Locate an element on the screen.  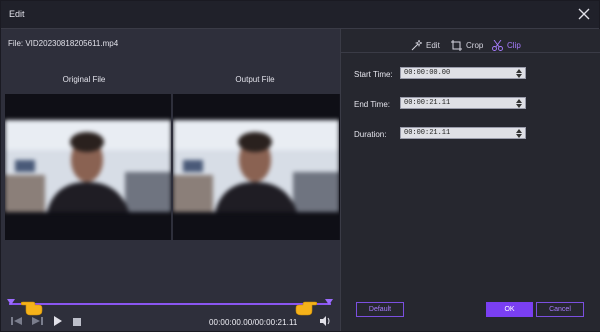
start-time-stepper is located at coordinates (519, 73).